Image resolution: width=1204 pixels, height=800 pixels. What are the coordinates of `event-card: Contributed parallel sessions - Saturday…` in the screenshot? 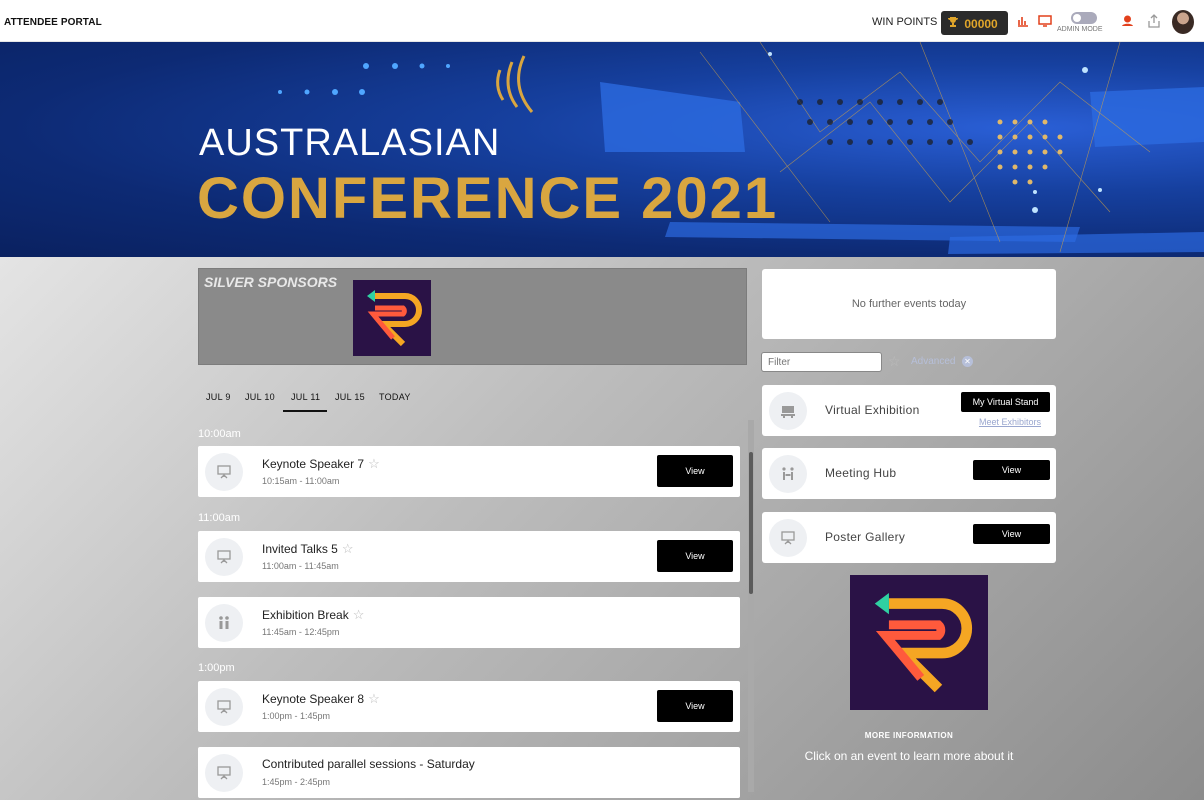 It's located at (469, 772).